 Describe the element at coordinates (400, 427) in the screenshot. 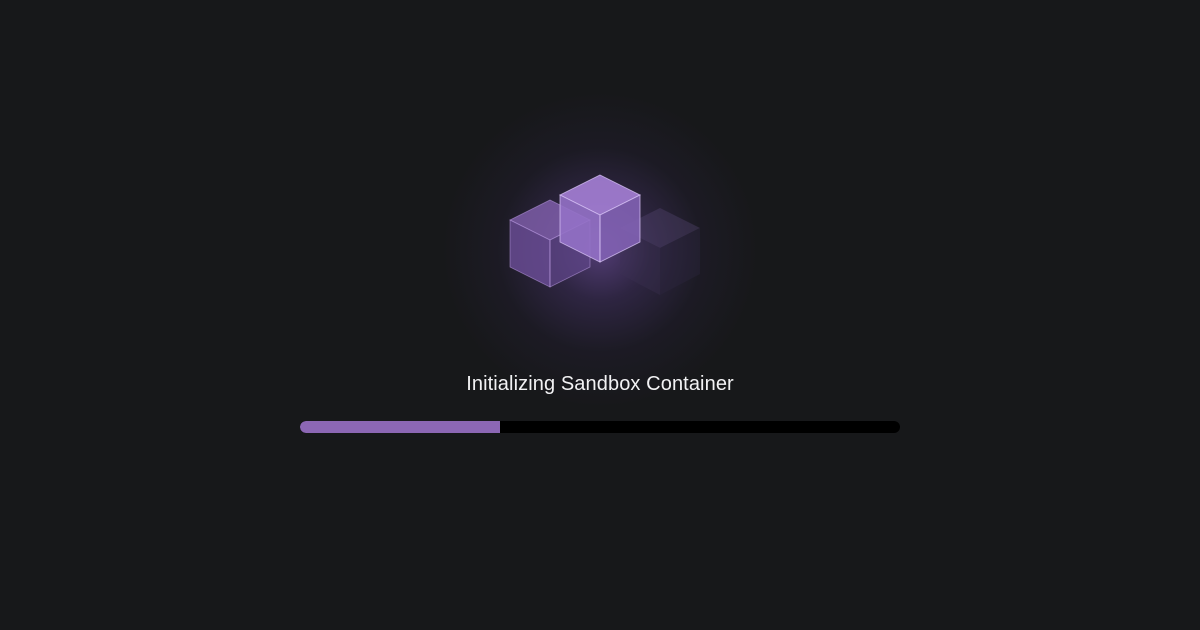

I see `progress-fill` at that location.